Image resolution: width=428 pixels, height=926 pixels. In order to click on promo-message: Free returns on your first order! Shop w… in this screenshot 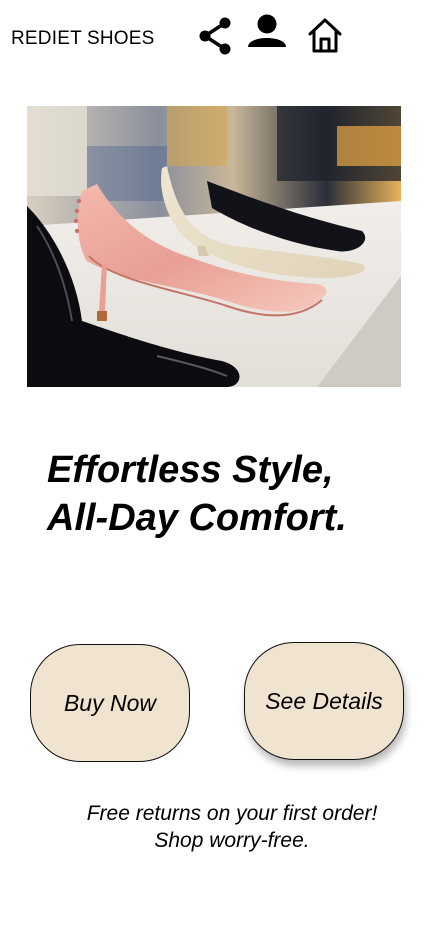, I will do `click(224, 827)`.